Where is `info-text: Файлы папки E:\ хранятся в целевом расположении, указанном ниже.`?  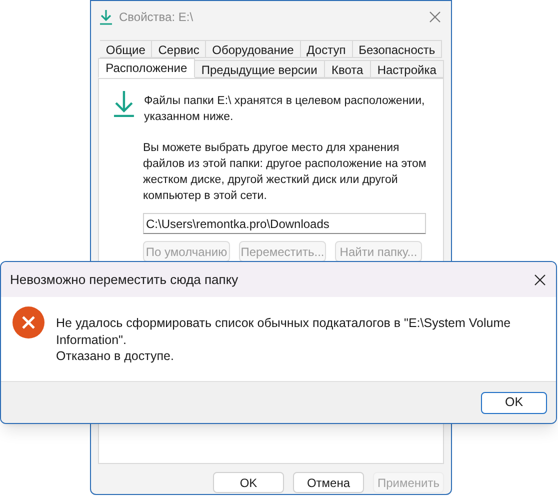 info-text: Файлы папки E:\ хранятся в целевом расположении, указанном ниже. is located at coordinates (285, 109).